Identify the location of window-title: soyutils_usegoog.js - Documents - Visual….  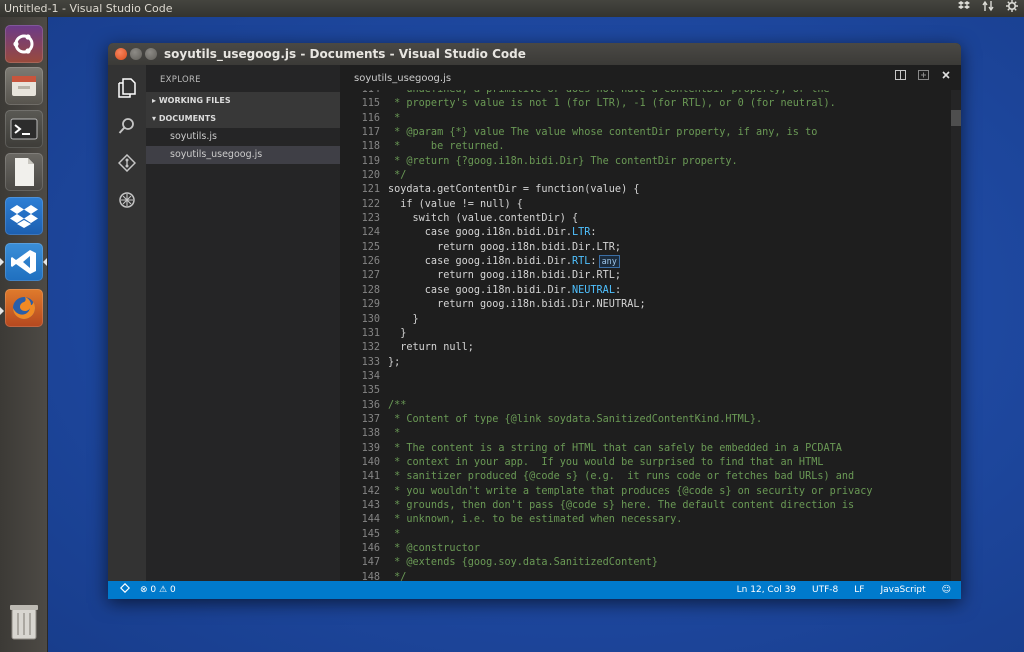
(345, 54).